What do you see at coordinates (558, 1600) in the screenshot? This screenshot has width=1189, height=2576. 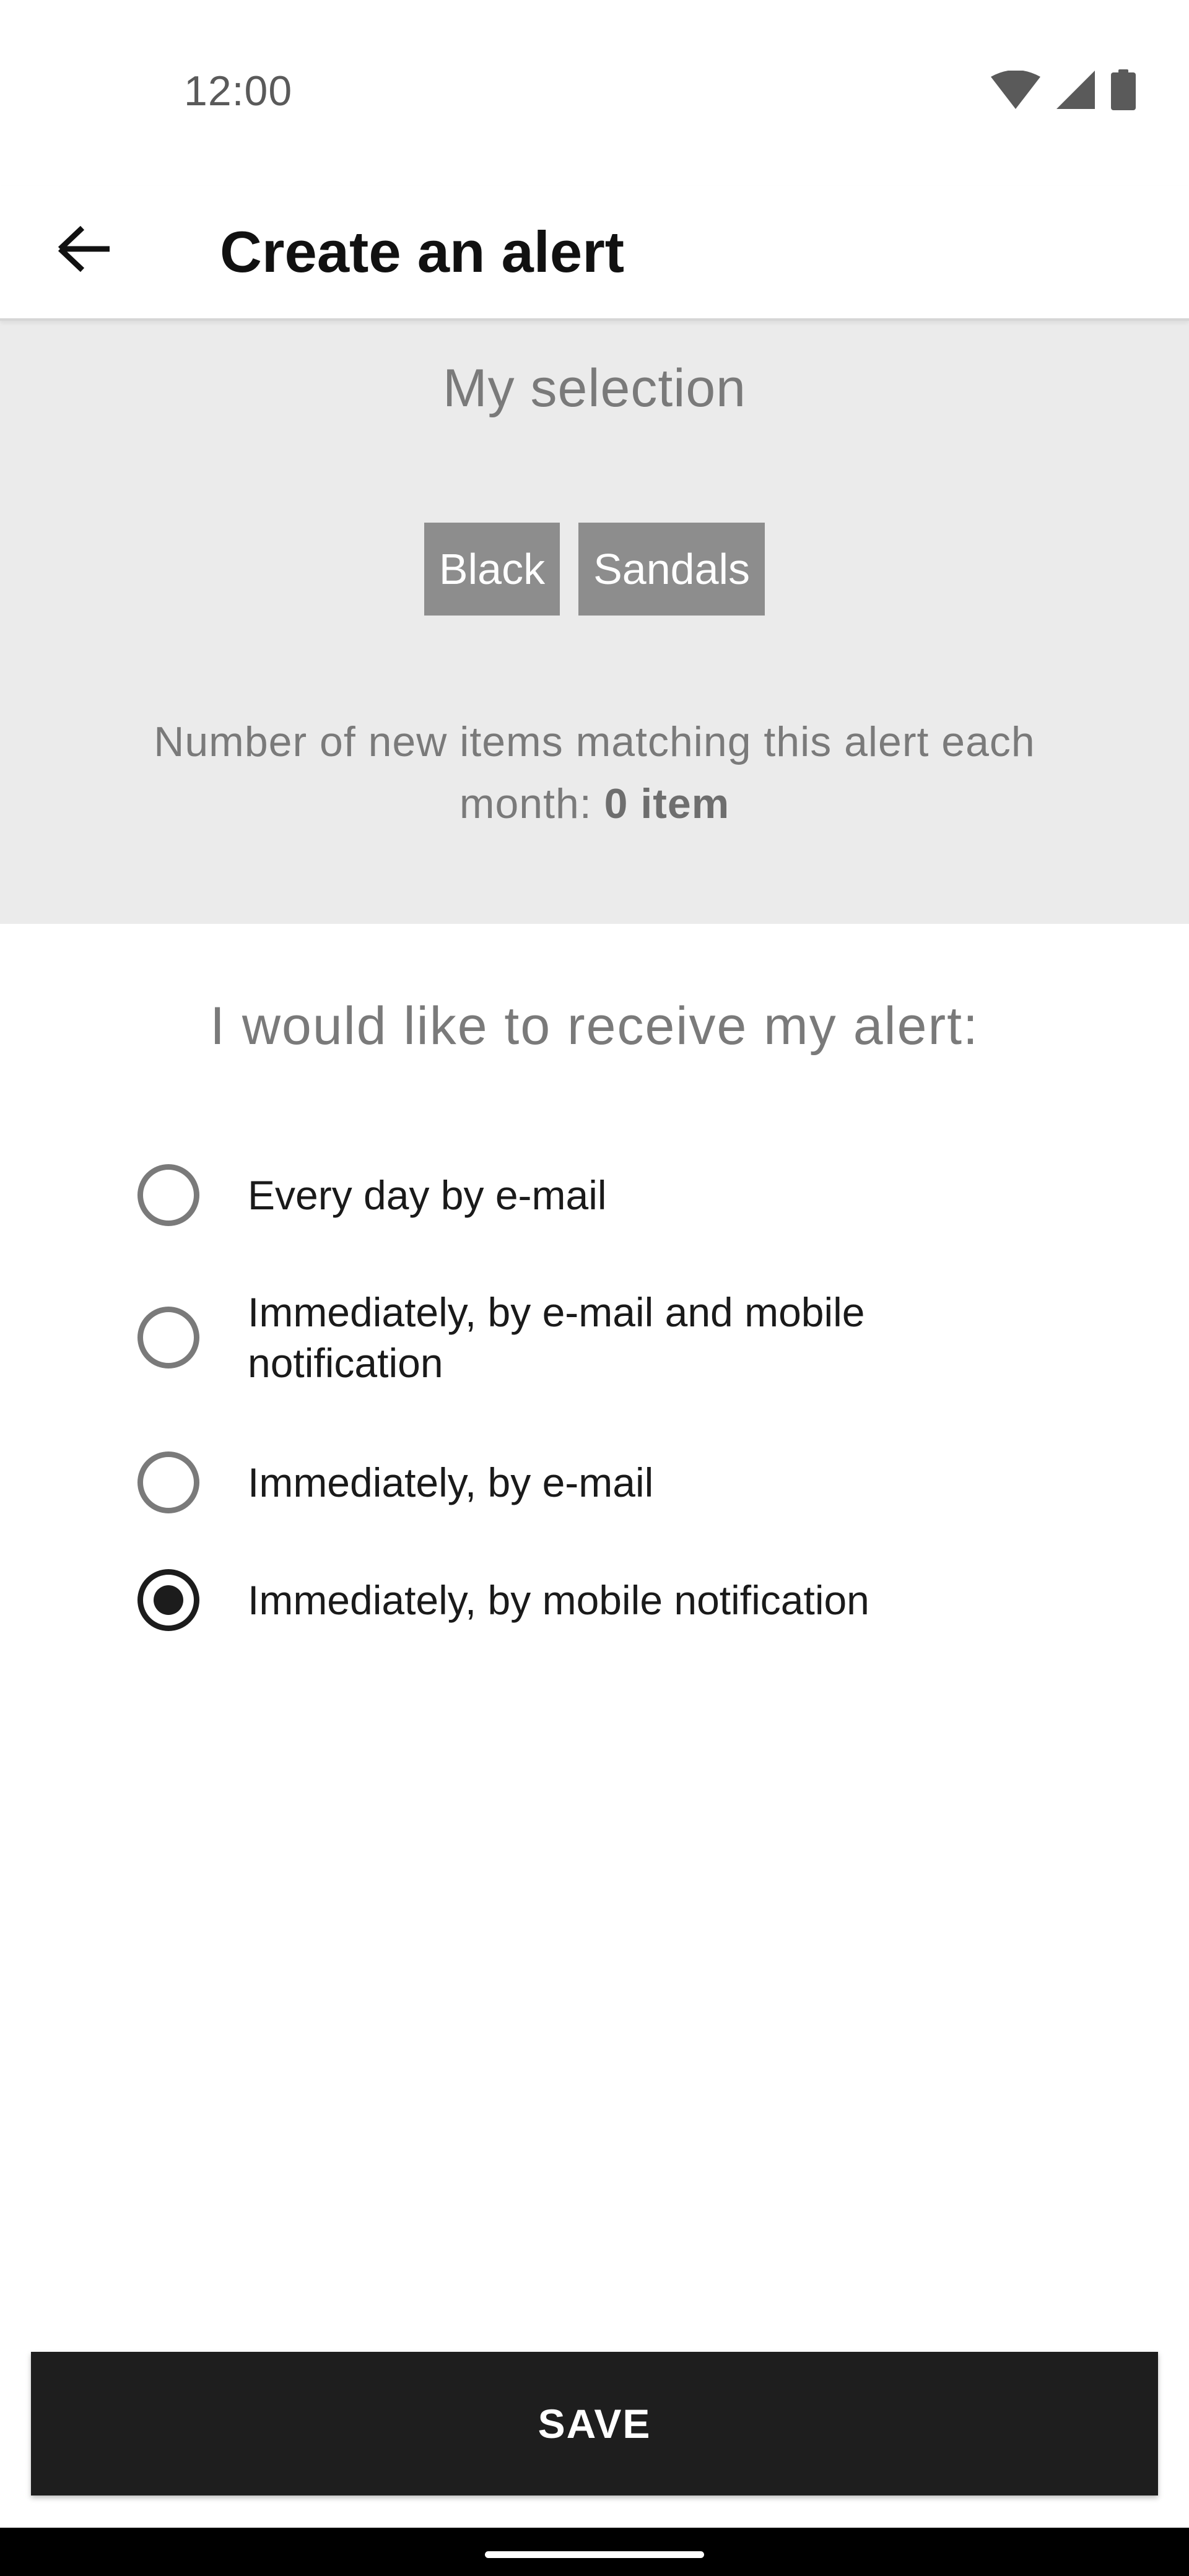 I see `radio-label: Immediately, by mobile notification` at bounding box center [558, 1600].